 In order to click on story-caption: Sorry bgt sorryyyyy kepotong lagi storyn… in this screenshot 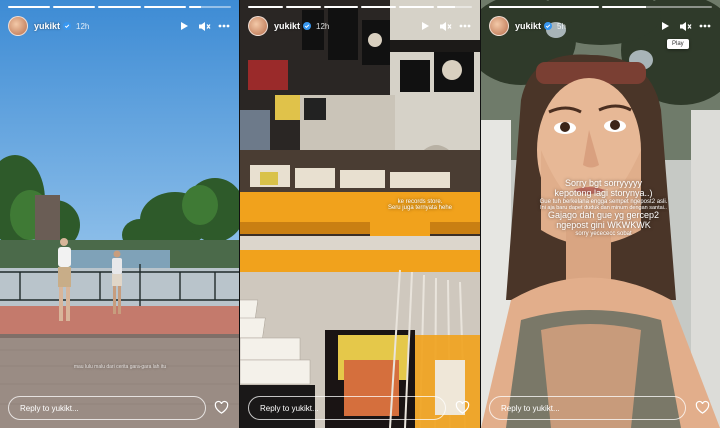, I will do `click(603, 207)`.